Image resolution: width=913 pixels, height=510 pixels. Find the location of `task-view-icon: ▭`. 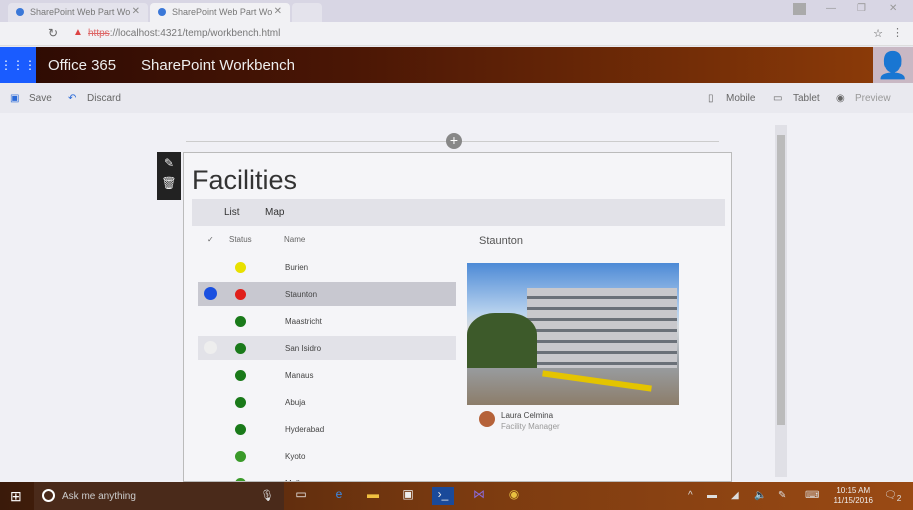

task-view-icon: ▭ is located at coordinates (301, 496).